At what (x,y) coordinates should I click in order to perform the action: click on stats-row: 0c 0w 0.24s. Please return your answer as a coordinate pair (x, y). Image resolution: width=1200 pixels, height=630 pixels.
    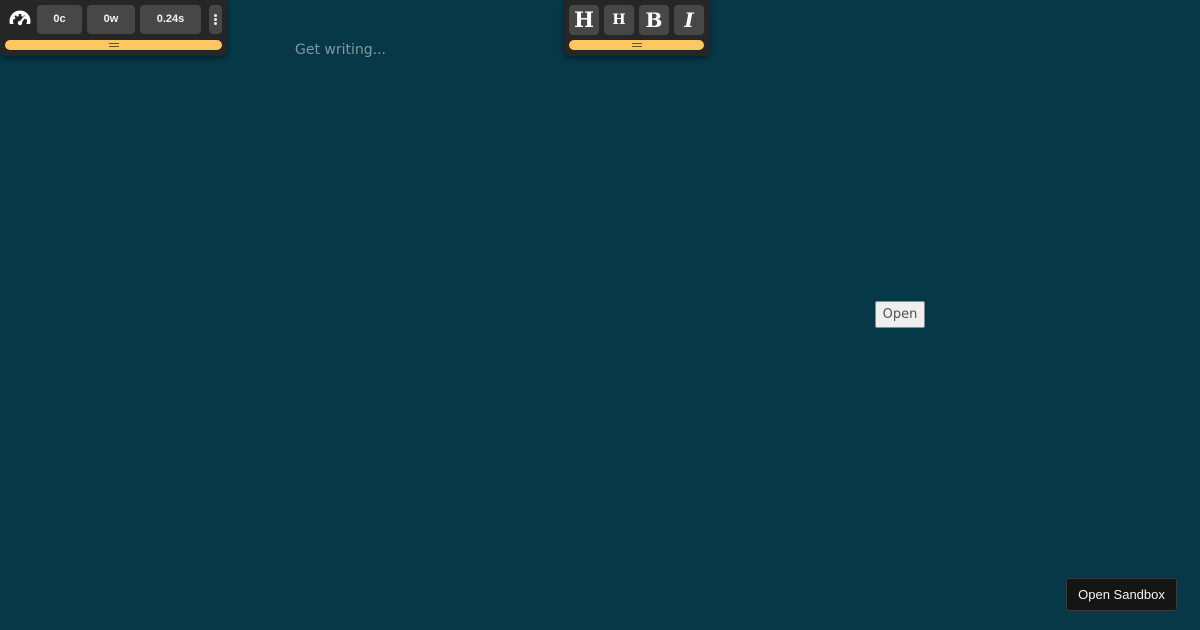
    Looking at the image, I should click on (113, 20).